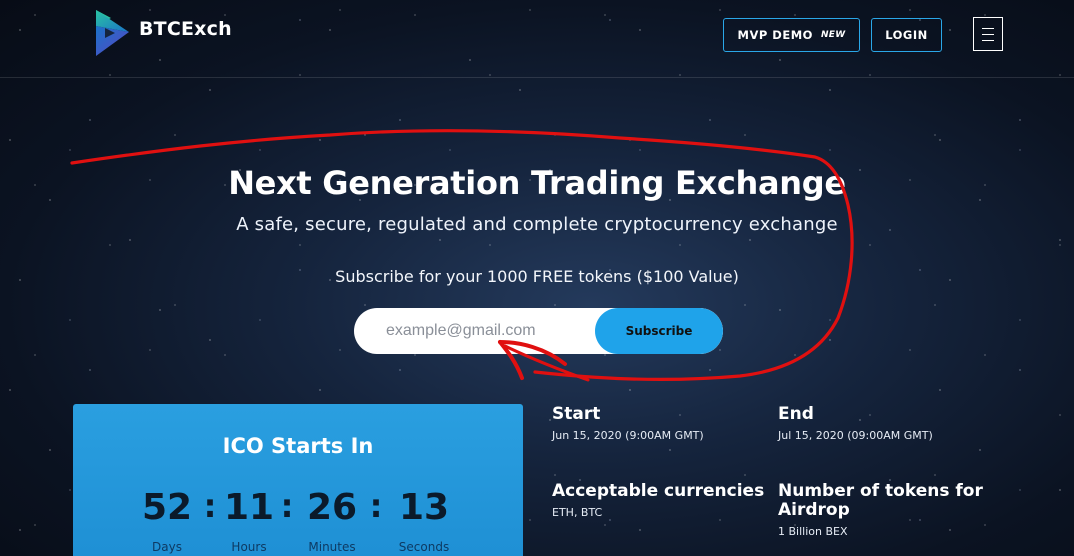 The width and height of the screenshot is (1074, 556). I want to click on info-start-title: Start, so click(576, 414).